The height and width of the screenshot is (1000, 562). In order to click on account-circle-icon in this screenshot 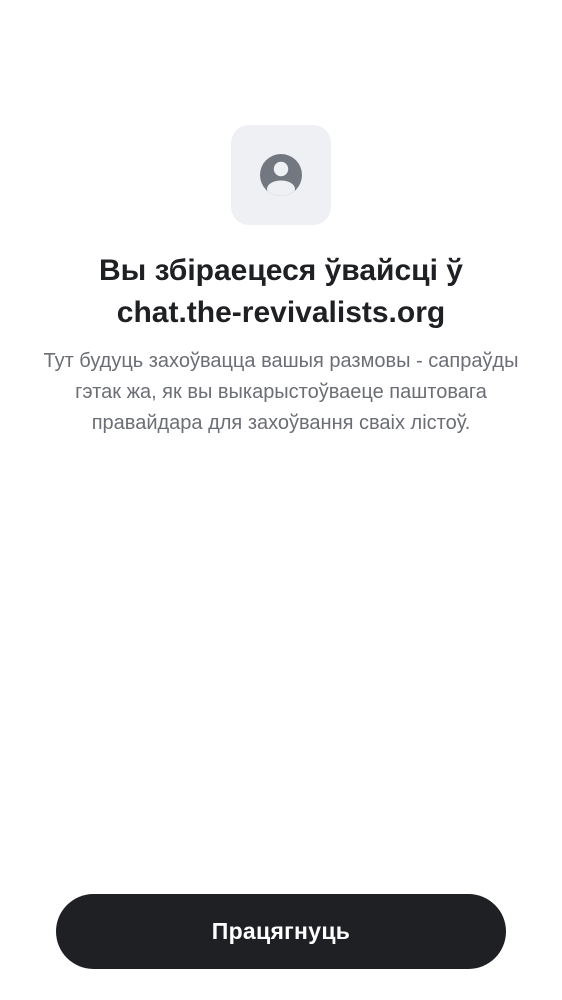, I will do `click(281, 175)`.